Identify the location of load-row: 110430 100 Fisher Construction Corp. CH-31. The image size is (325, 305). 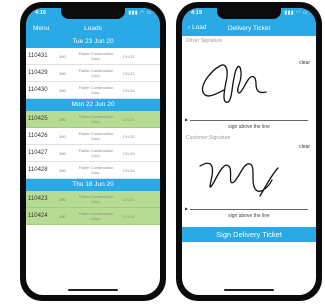
(93, 90).